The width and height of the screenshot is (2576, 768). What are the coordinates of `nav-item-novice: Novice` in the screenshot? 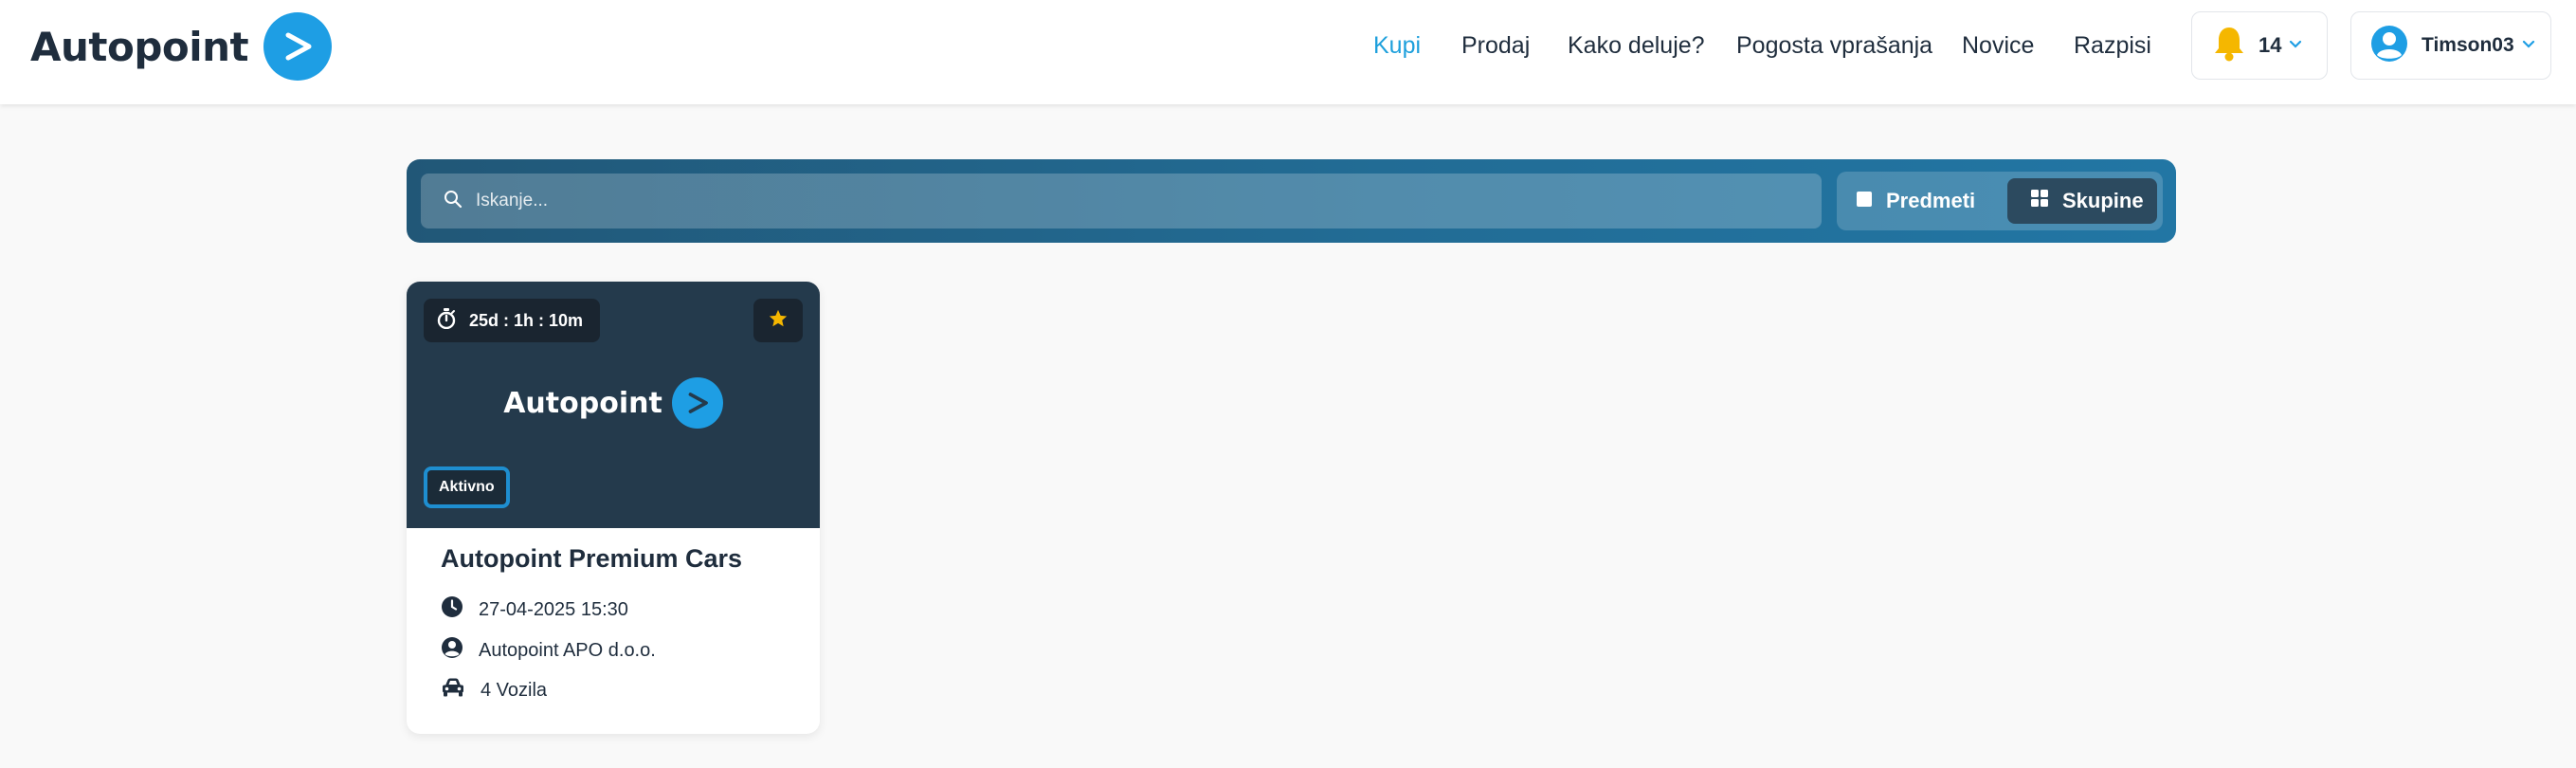 It's located at (1998, 46).